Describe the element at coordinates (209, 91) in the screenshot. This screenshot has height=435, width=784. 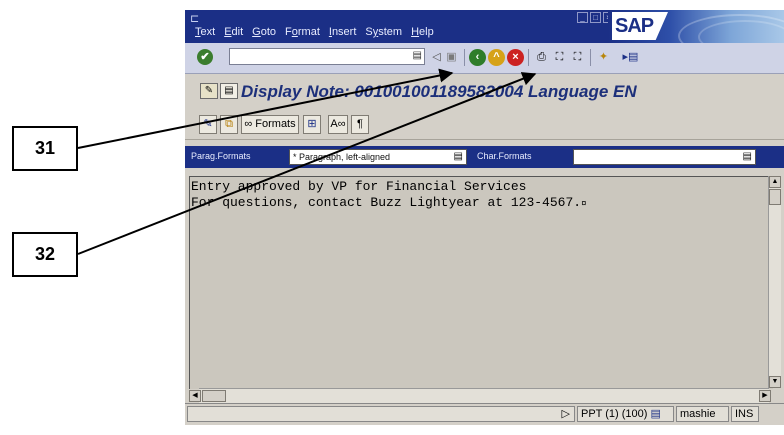
I see `display-change-icon: ✎` at that location.